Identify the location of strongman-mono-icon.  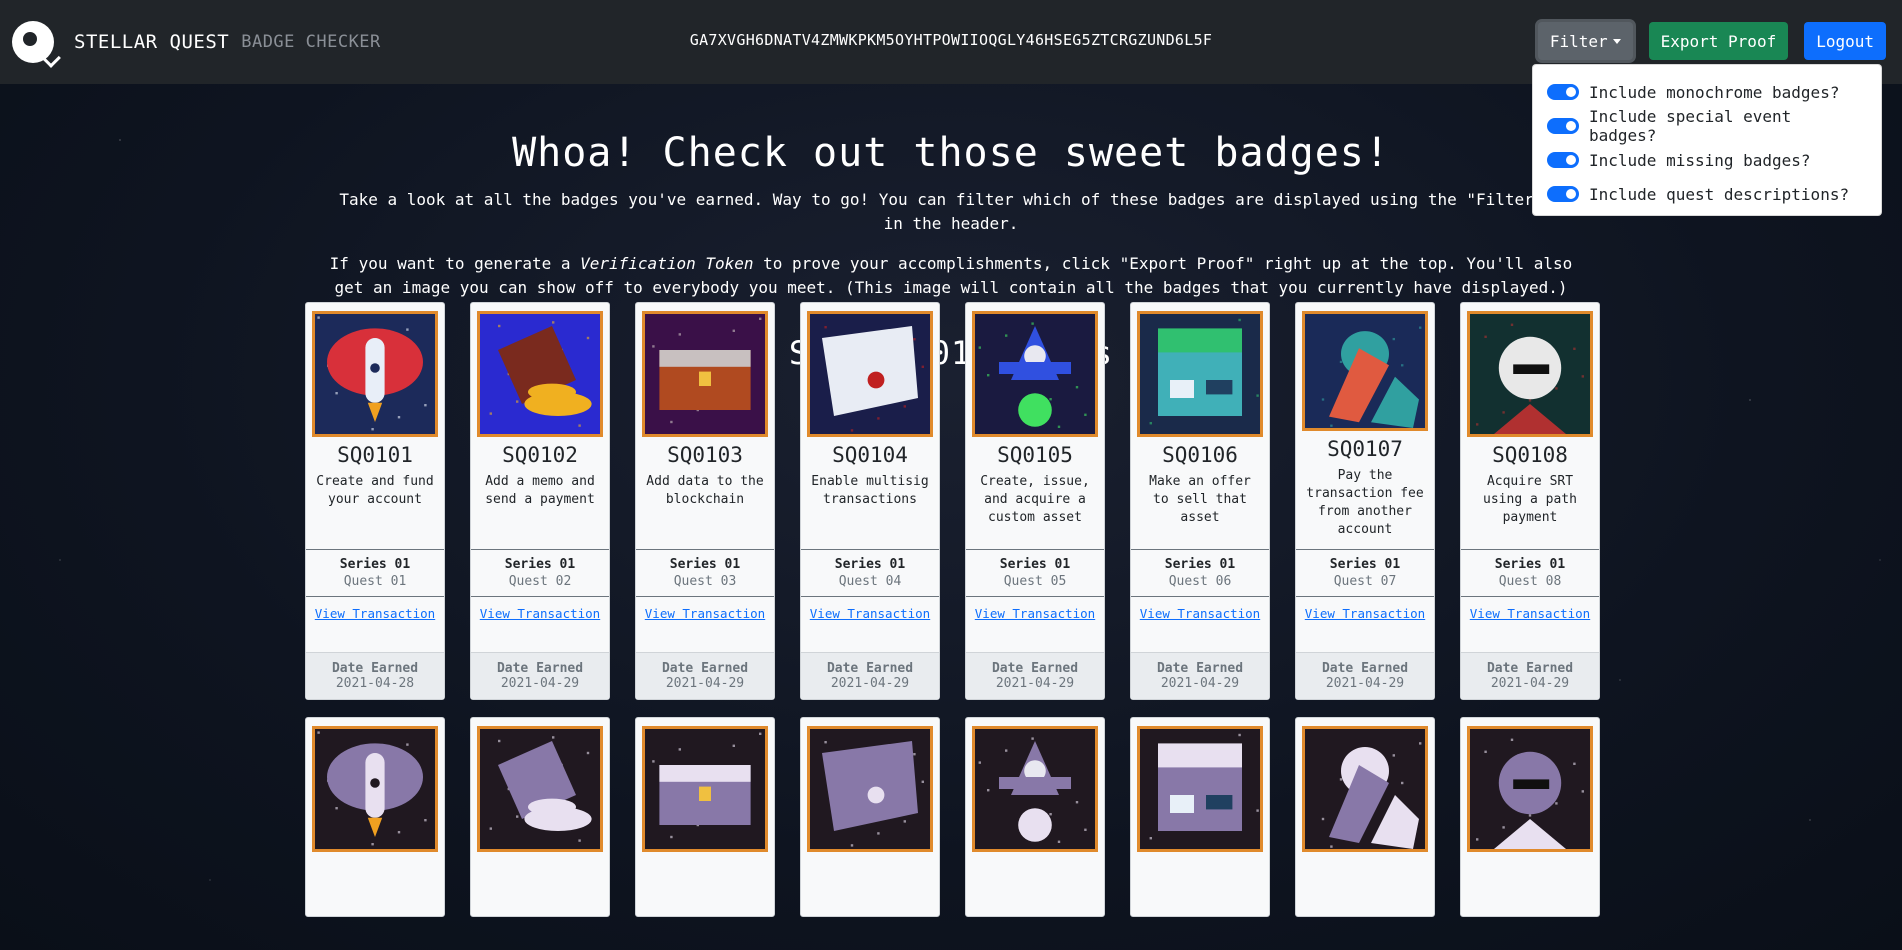
(1365, 789).